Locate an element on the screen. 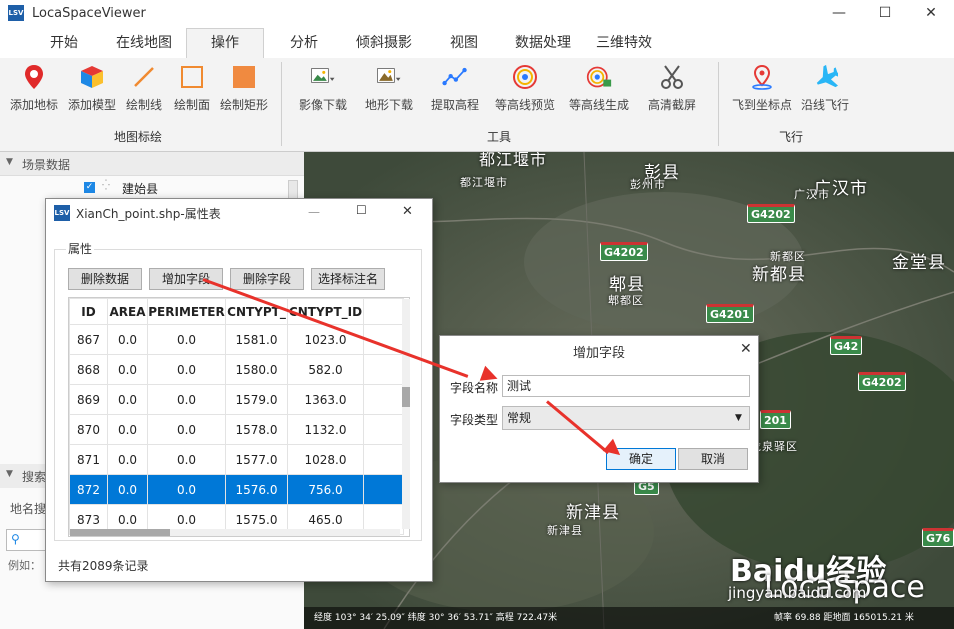 The width and height of the screenshot is (954, 629). tab-view: 视图 is located at coordinates (464, 45).